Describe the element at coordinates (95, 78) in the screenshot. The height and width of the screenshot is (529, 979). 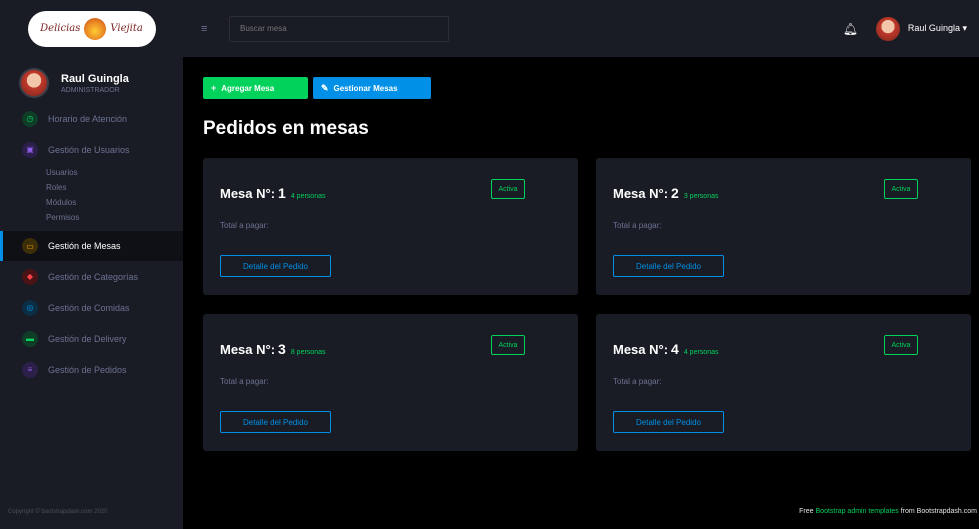
I see `profile-name: Raul Guingla` at that location.